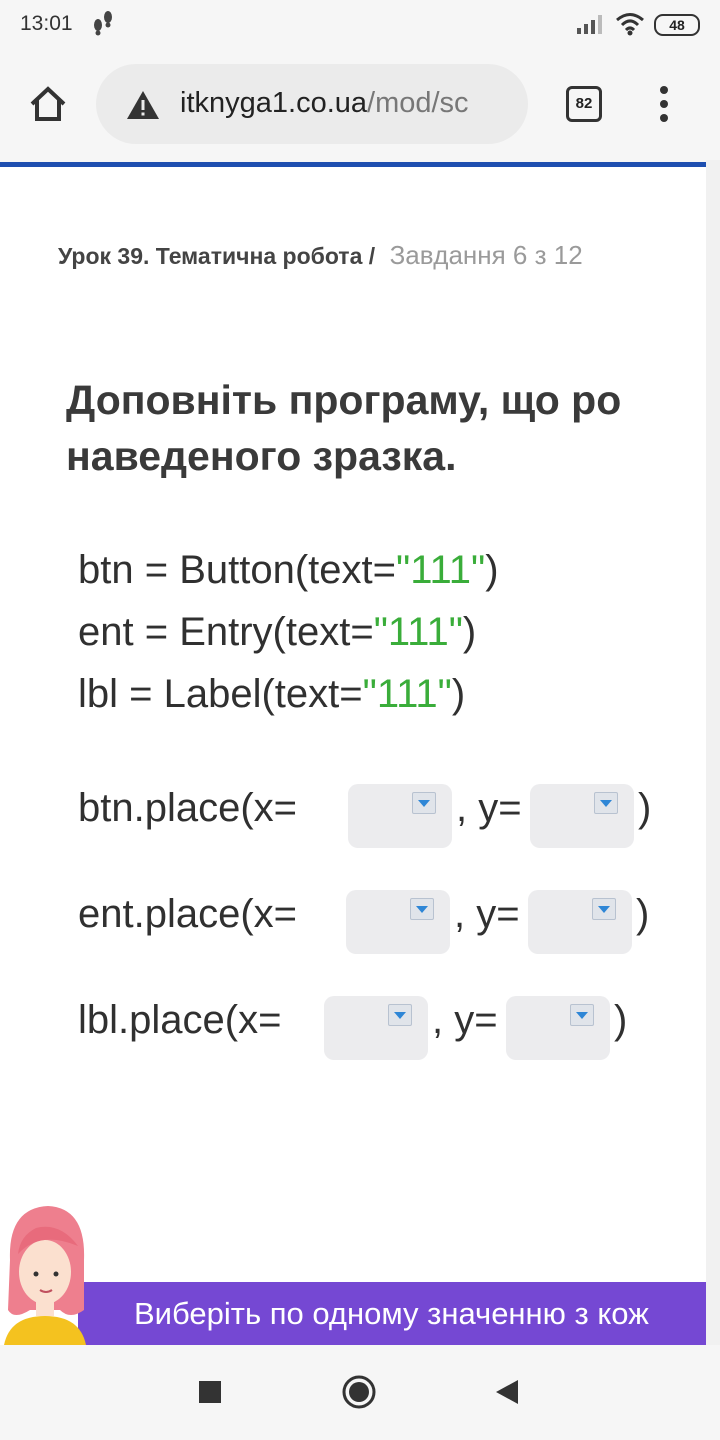 Image resolution: width=720 pixels, height=1440 pixels. I want to click on battery-indicator: 48, so click(677, 25).